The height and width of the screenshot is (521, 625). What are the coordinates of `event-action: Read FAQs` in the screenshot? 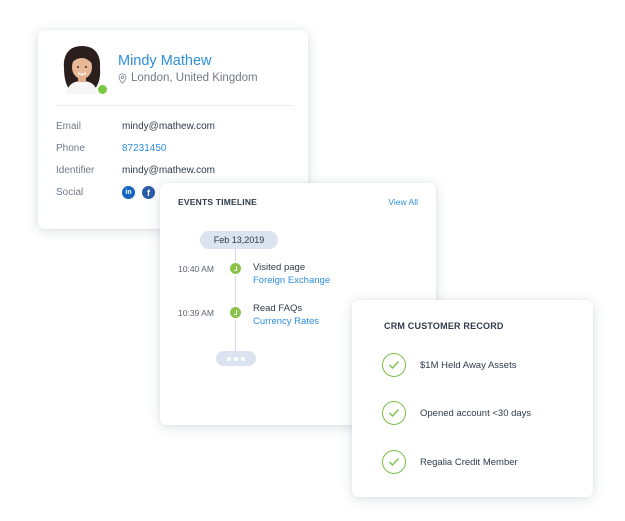 It's located at (278, 308).